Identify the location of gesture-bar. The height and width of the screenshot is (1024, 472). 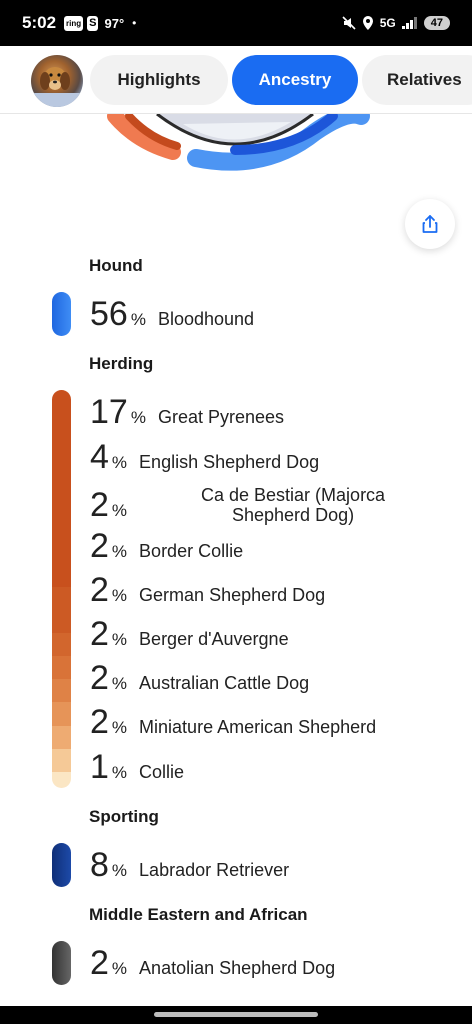
(236, 1015).